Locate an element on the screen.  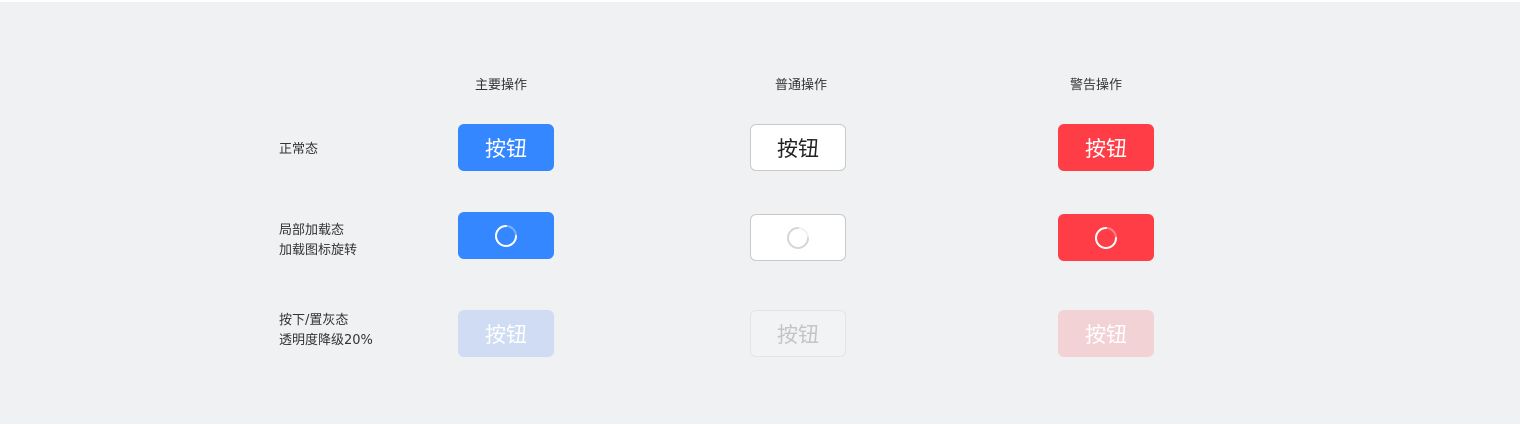
column-header-primary: 主要操作 is located at coordinates (500, 85).